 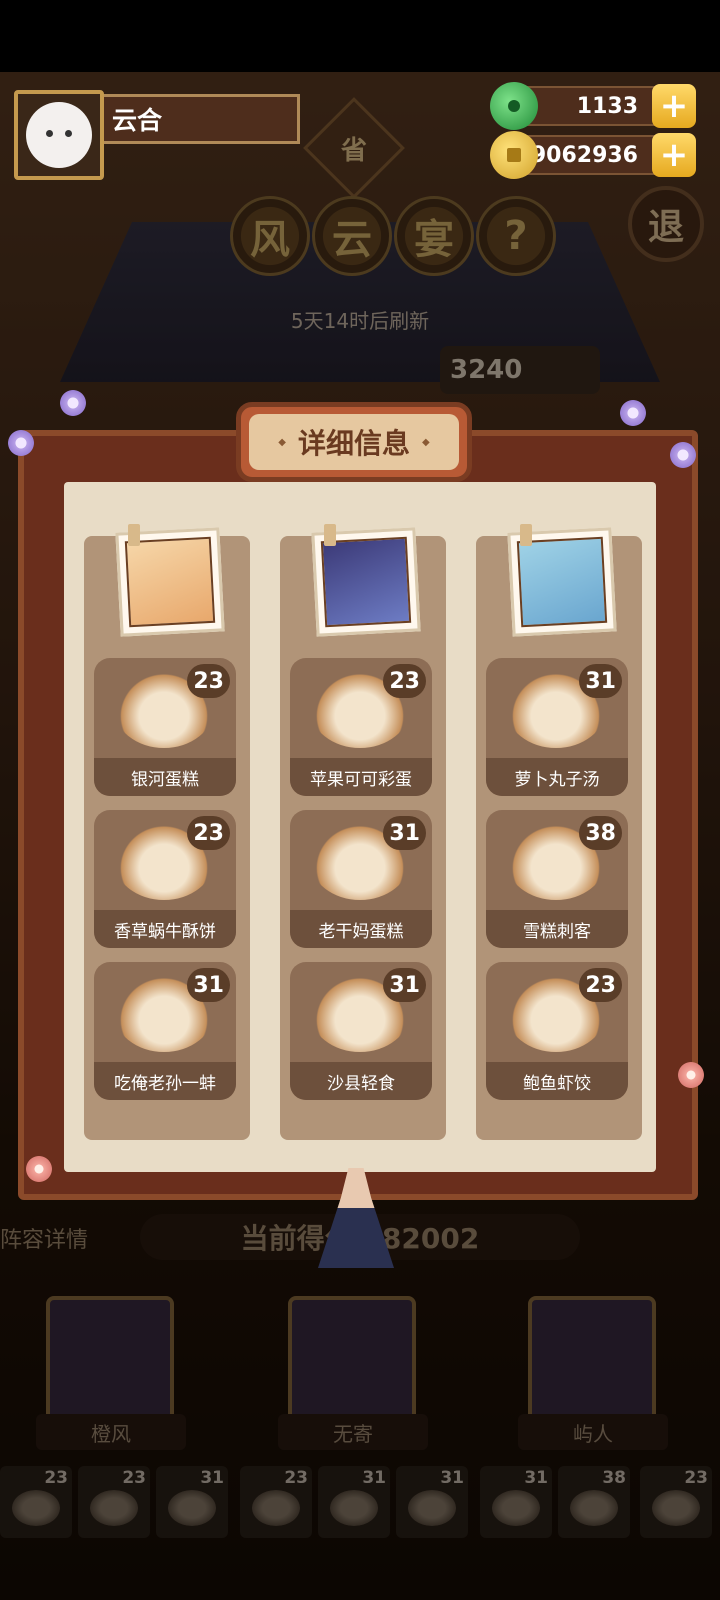 What do you see at coordinates (165, 1081) in the screenshot?
I see `food-name: 吃俺老孙一蚌` at bounding box center [165, 1081].